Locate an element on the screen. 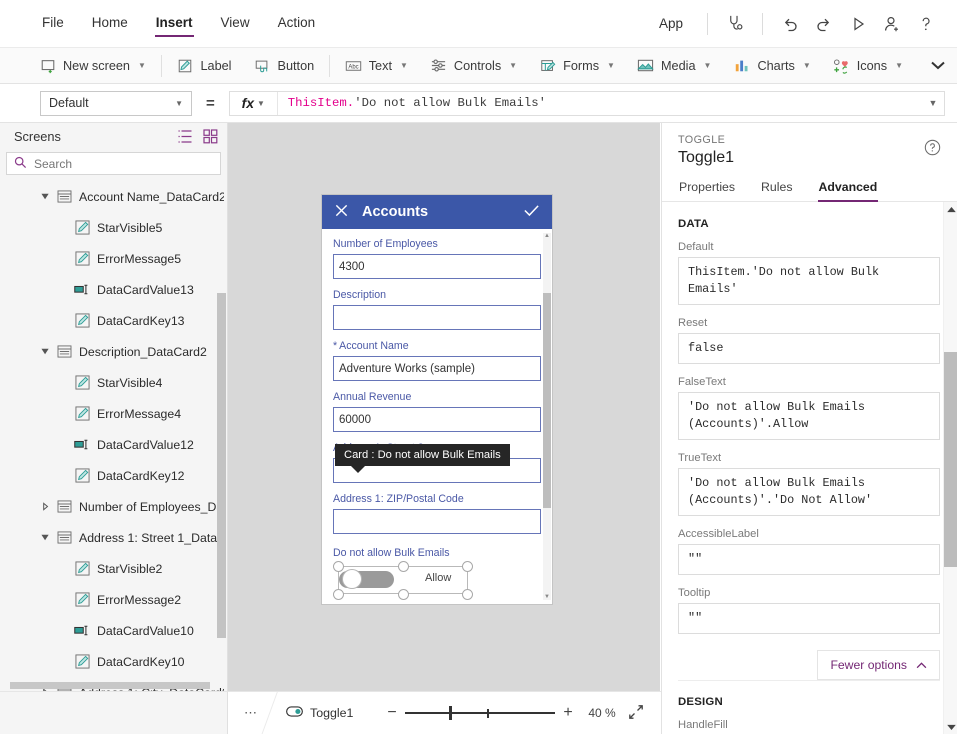 This screenshot has width=957, height=734. ribbon-new-screen: New screen ▼ is located at coordinates (92, 66).